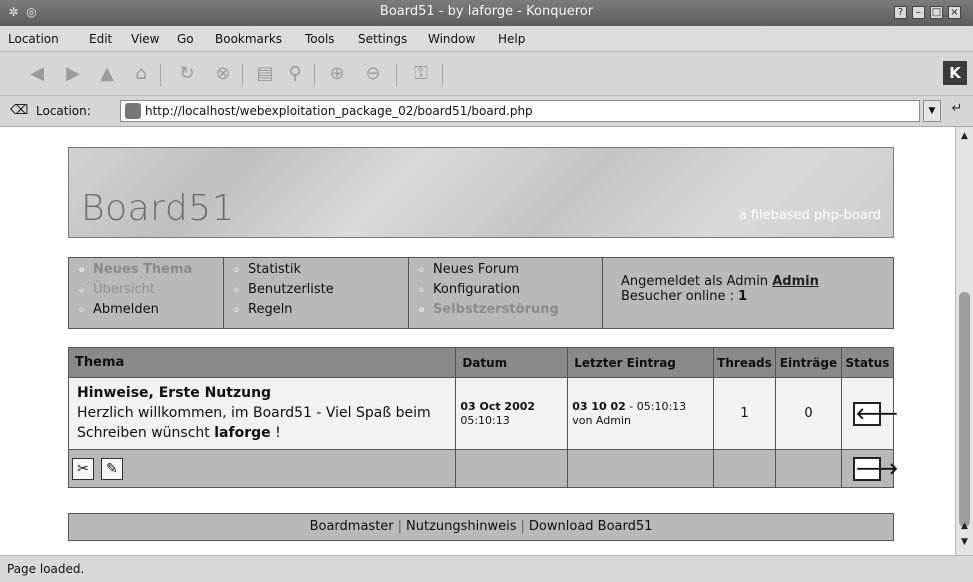 This screenshot has height=582, width=973. Describe the element at coordinates (808, 362) in the screenshot. I see `header-eintraege: Einträge` at that location.